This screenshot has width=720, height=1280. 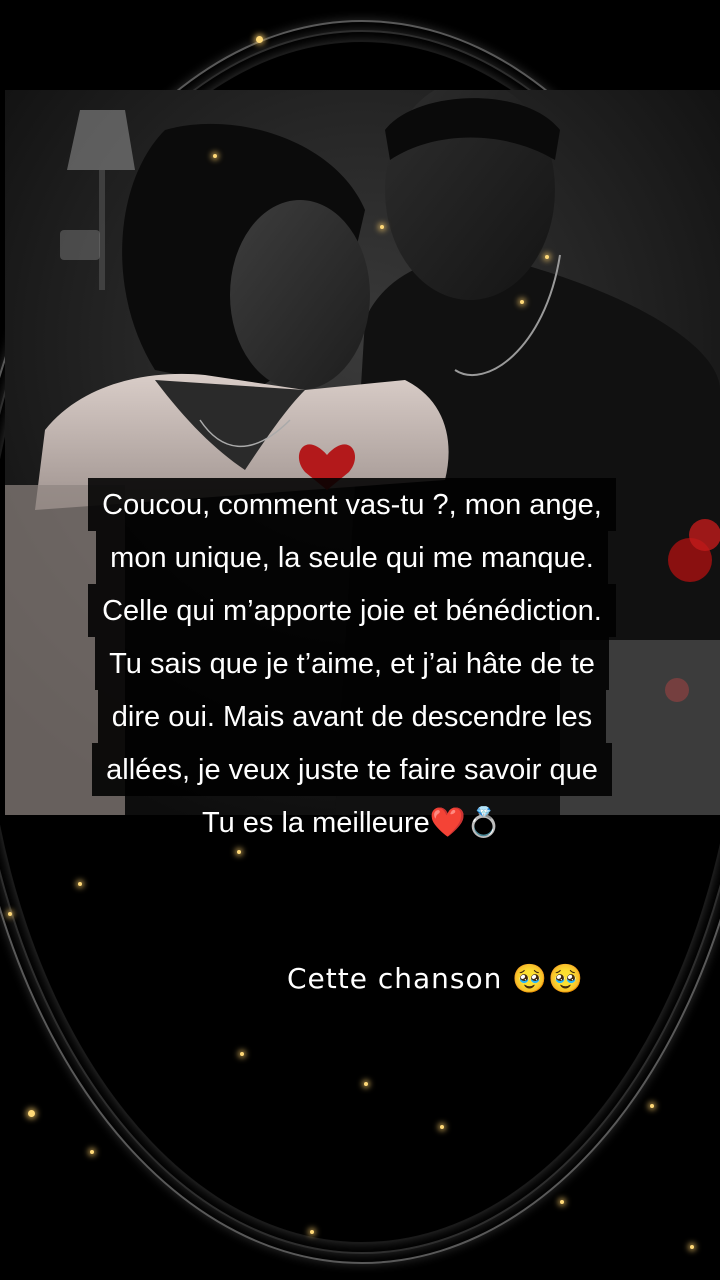 I want to click on caption-line: Coucou, comment vas-tu ?, mon ange,, so click(x=352, y=504).